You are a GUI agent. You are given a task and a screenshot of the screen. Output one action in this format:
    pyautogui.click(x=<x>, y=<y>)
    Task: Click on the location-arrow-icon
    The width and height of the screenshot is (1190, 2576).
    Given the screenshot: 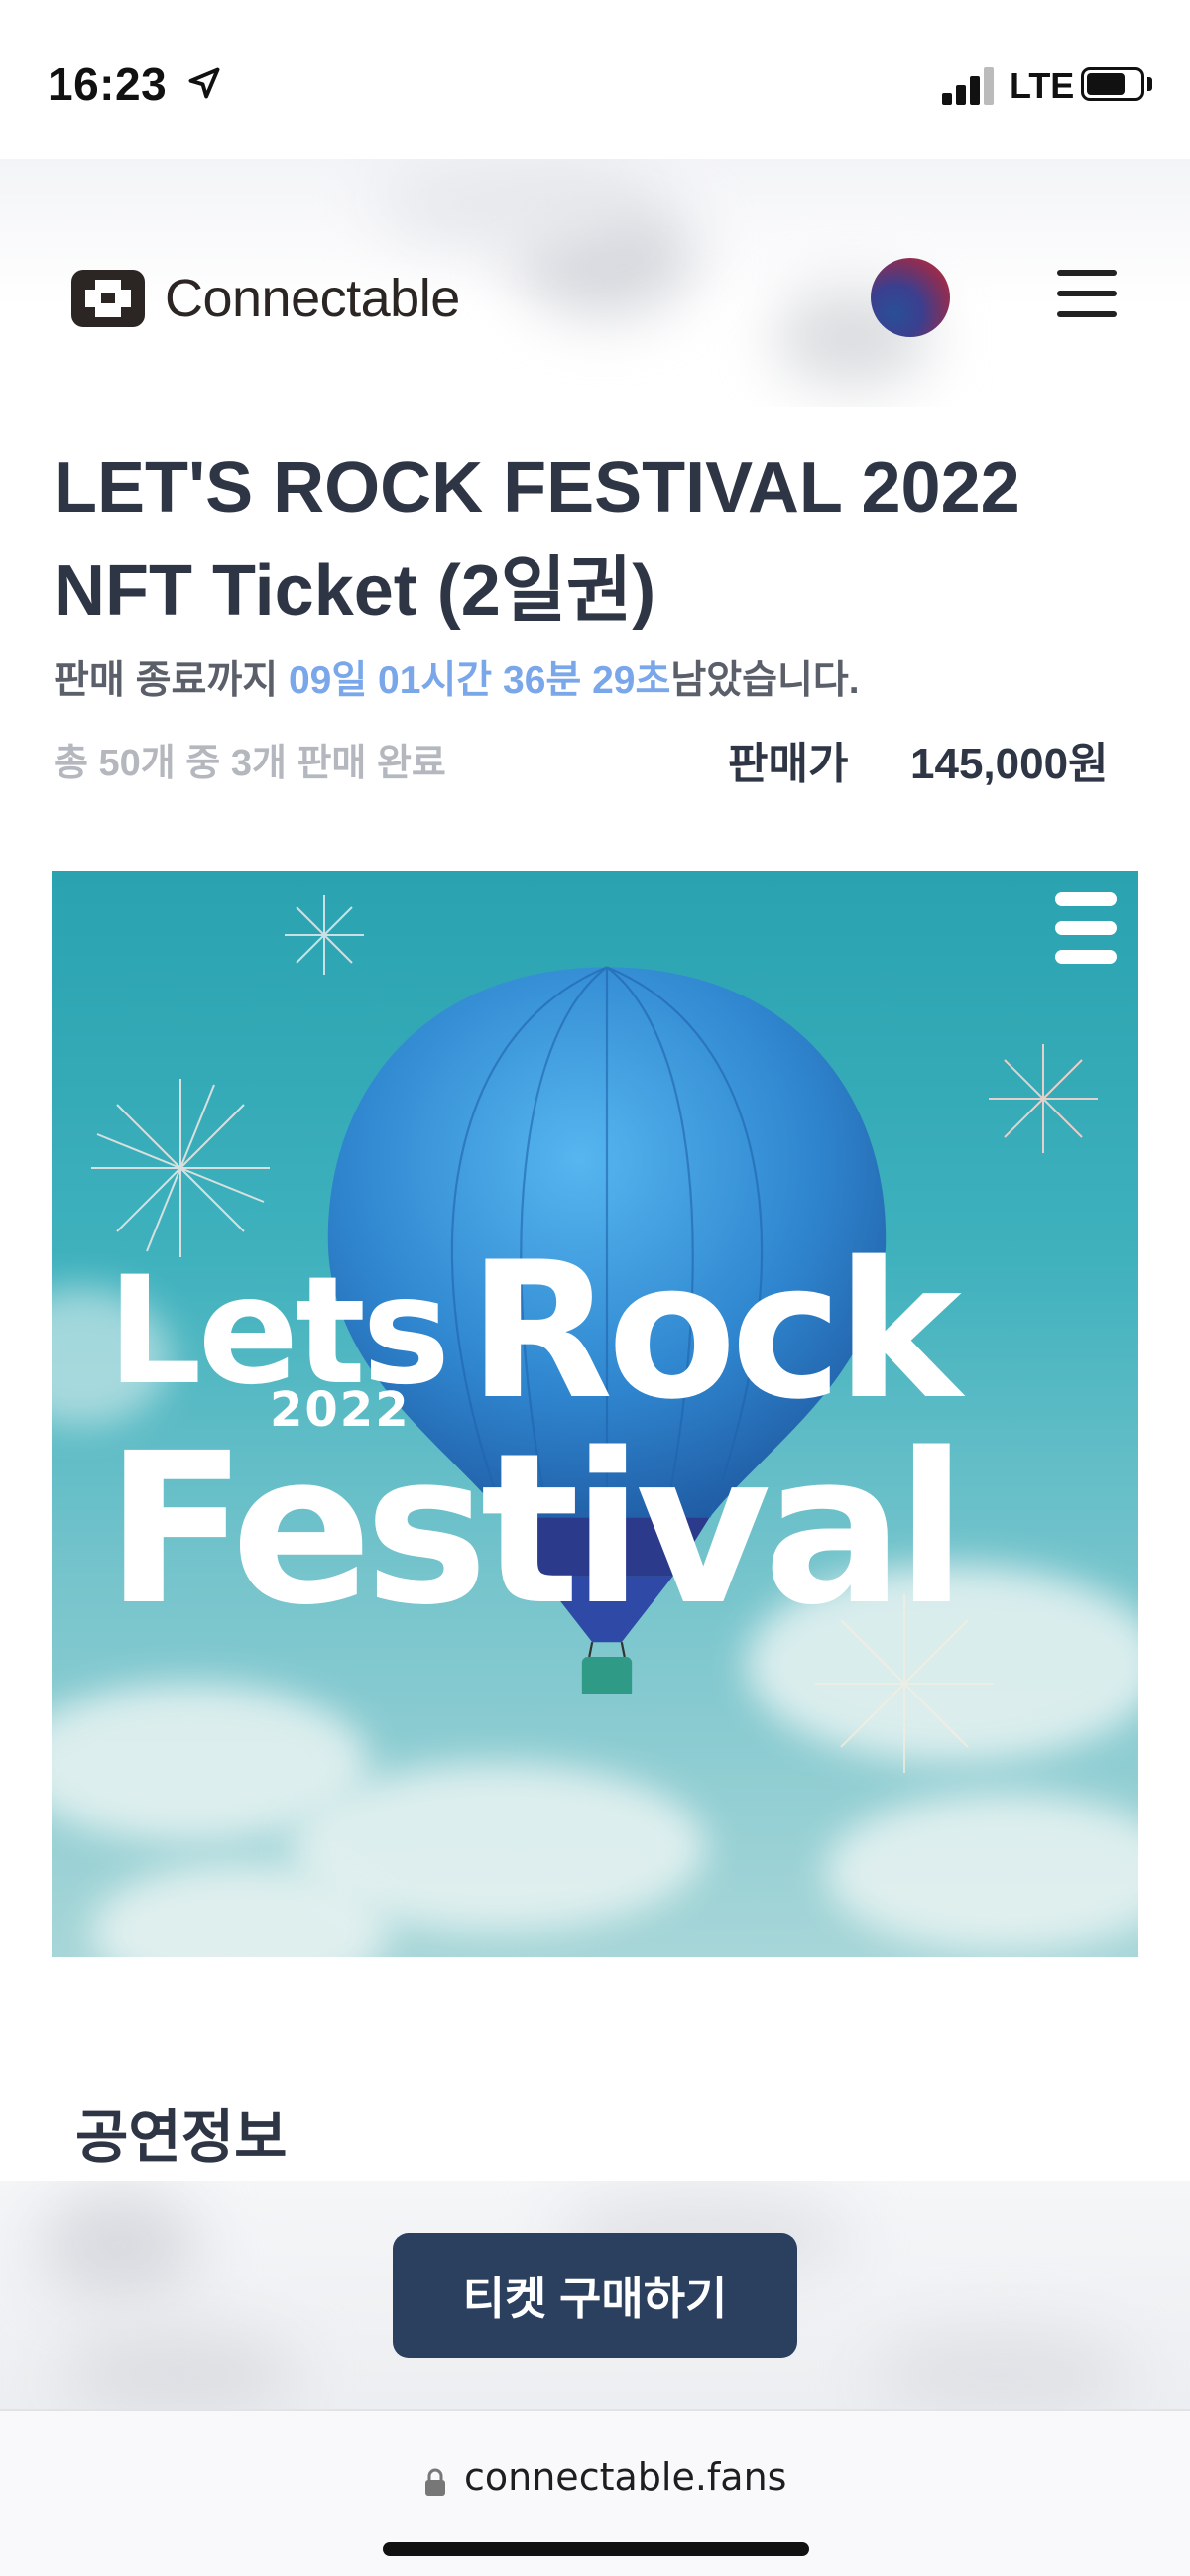 What is the action you would take?
    pyautogui.click(x=204, y=83)
    